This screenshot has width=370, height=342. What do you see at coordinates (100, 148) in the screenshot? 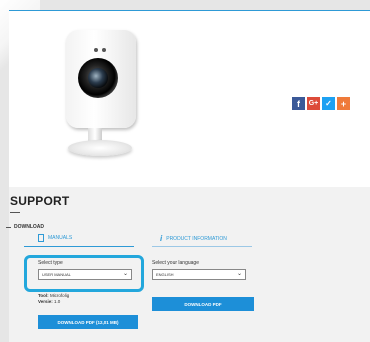
I see `camera-base` at bounding box center [100, 148].